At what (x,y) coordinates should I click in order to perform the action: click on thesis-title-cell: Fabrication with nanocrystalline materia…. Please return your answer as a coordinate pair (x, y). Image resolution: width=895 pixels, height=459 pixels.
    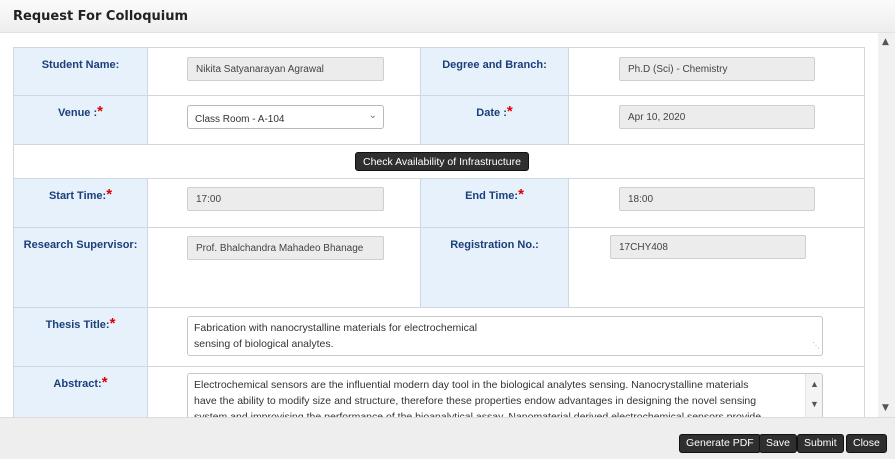
    Looking at the image, I should click on (506, 337).